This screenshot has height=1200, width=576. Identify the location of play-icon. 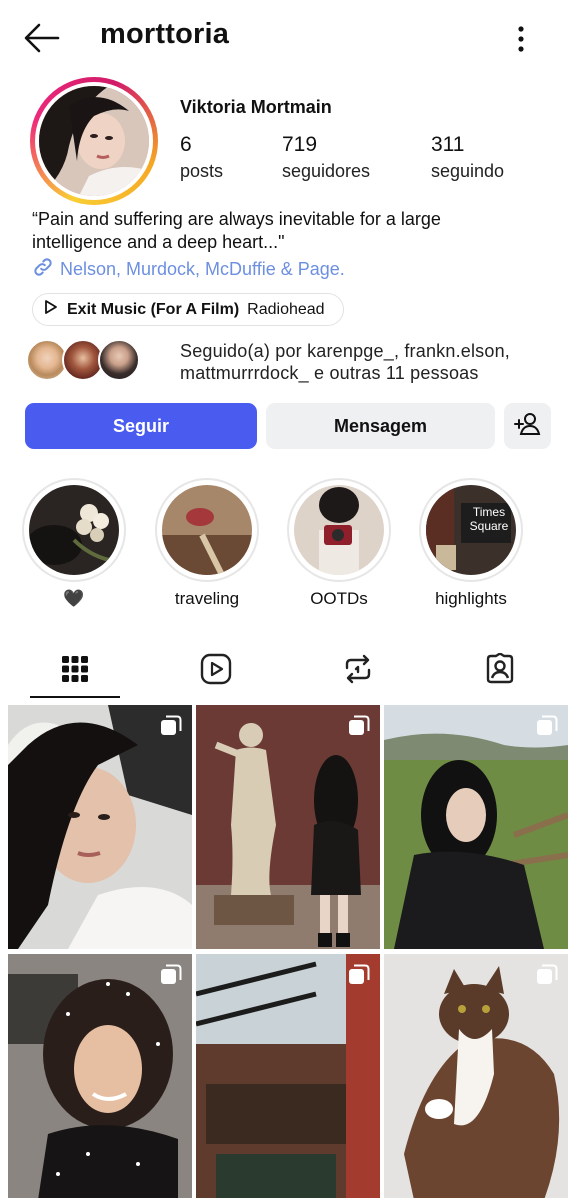
(51, 309).